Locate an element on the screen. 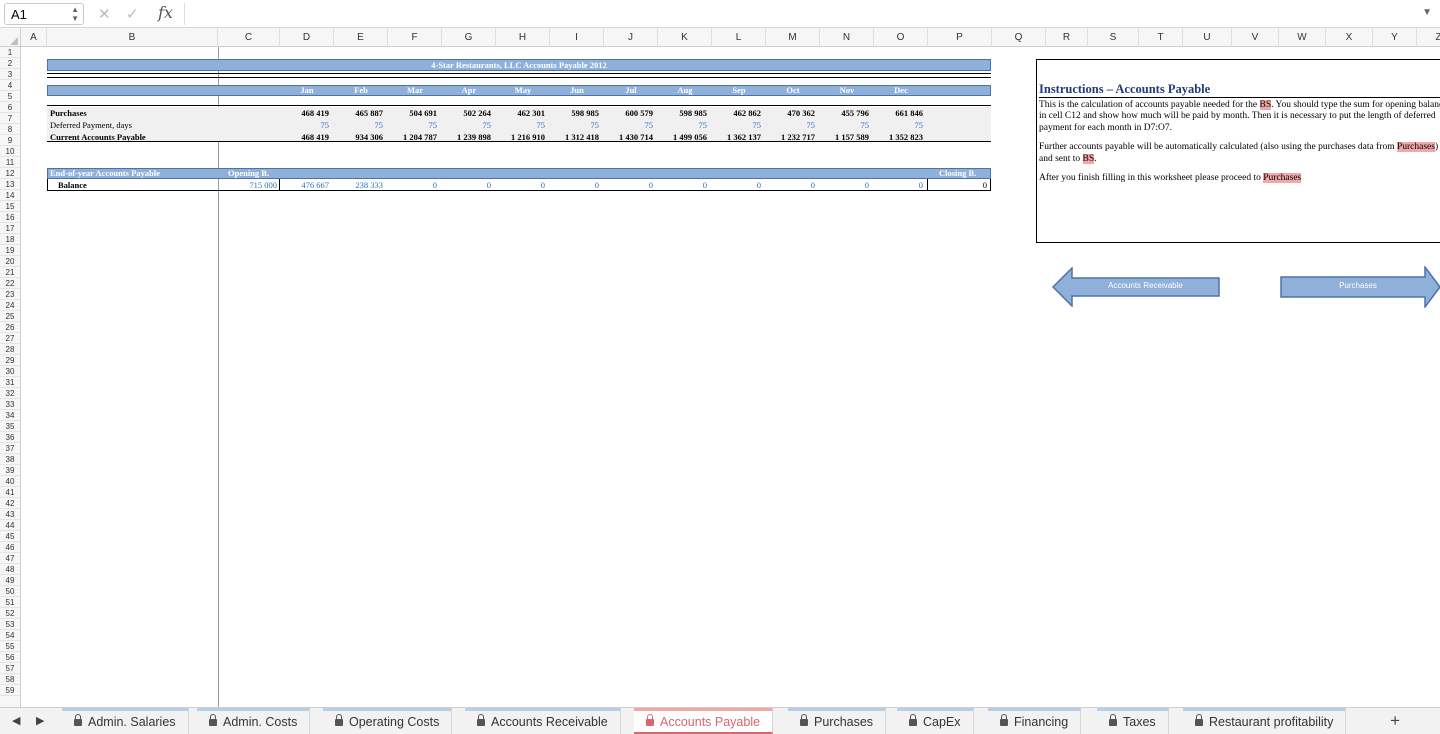  purchases-value: 600 579 is located at coordinates (628, 113).